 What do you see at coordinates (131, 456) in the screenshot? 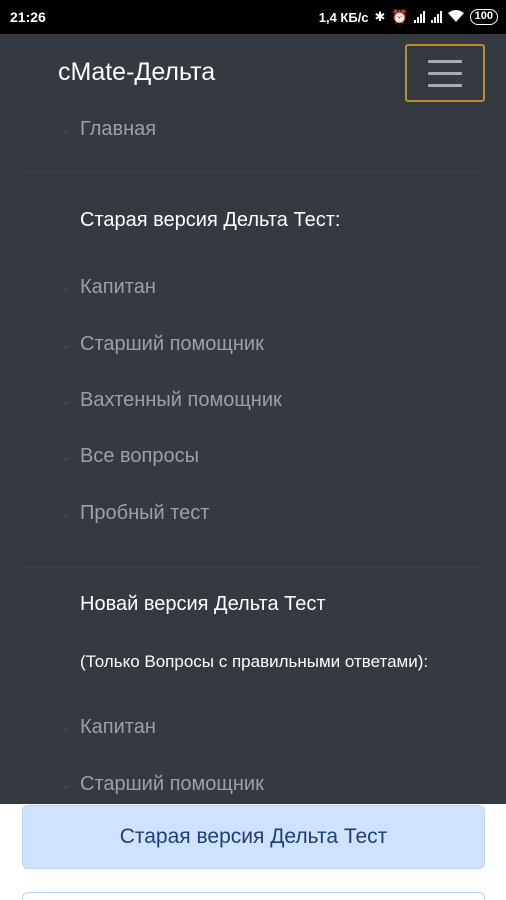
I see `nav-link-all-questions-old: Все вопросы` at bounding box center [131, 456].